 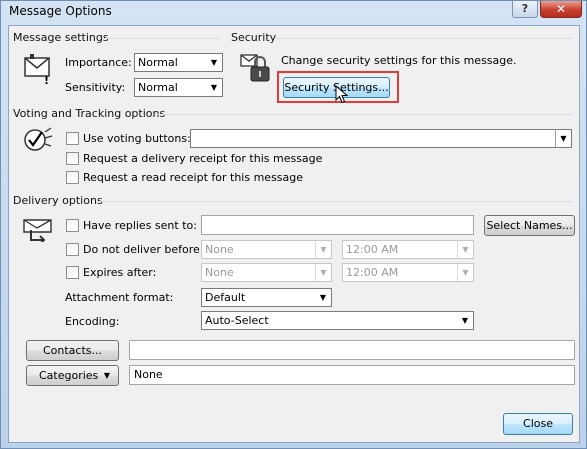 I want to click on help-button: ?, so click(x=525, y=9).